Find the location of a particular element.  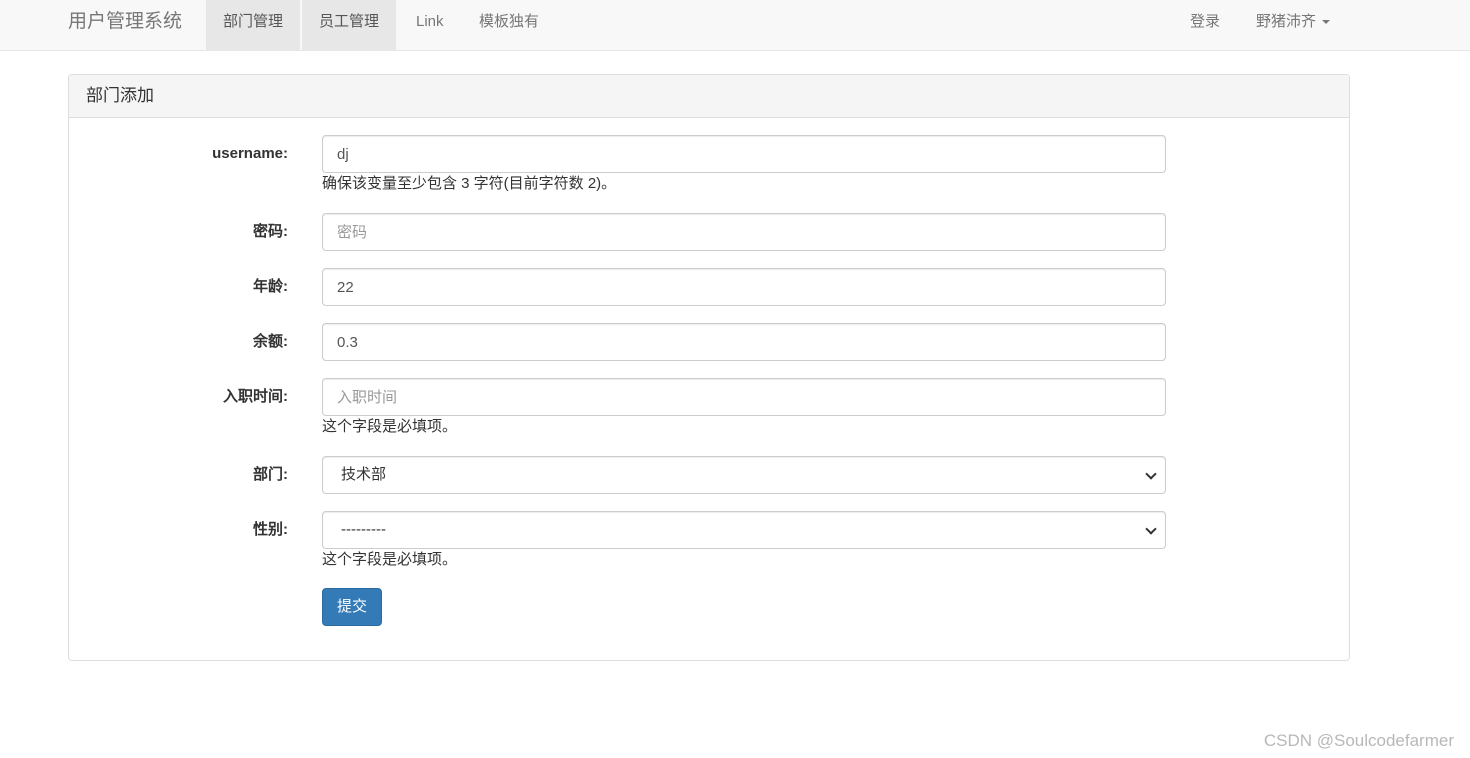

gender-select: --------- is located at coordinates (744, 530).